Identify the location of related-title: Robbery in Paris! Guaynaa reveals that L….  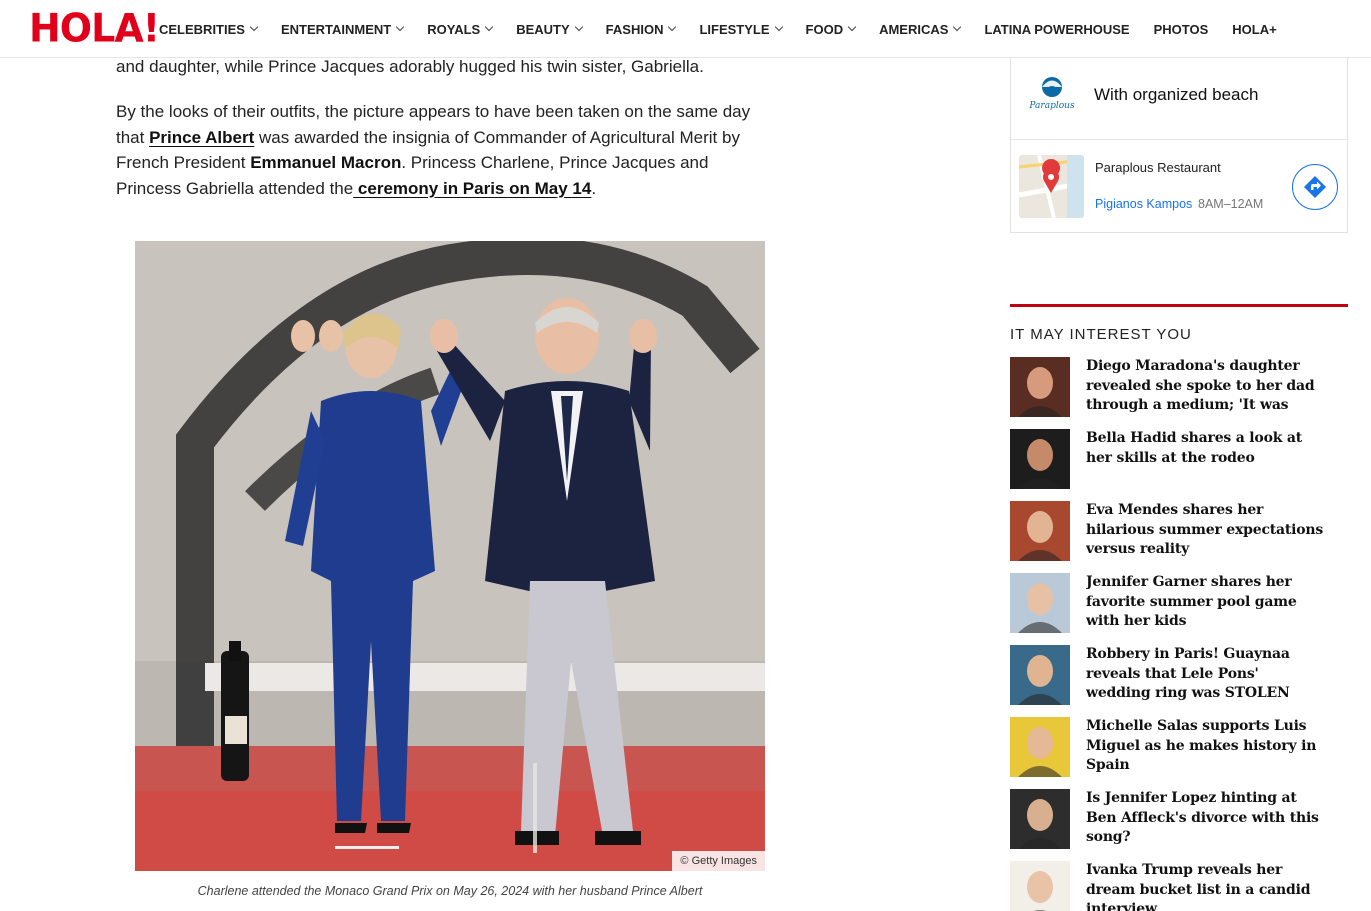
(1206, 674).